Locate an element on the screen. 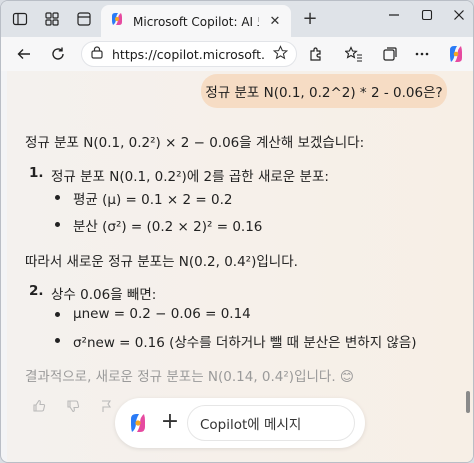 This screenshot has width=474, height=463. back-icon is located at coordinates (24, 54).